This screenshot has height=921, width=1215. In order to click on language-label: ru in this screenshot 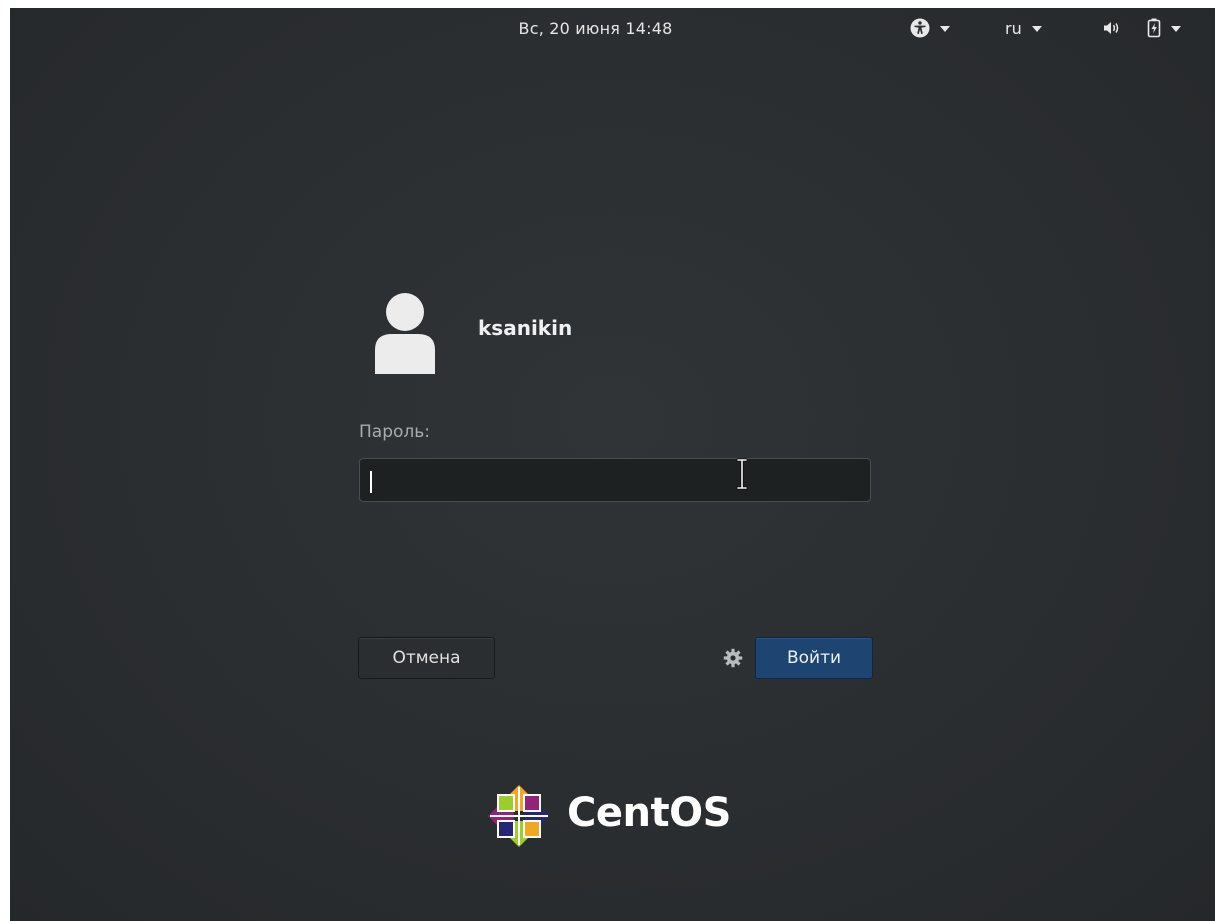, I will do `click(1013, 28)`.